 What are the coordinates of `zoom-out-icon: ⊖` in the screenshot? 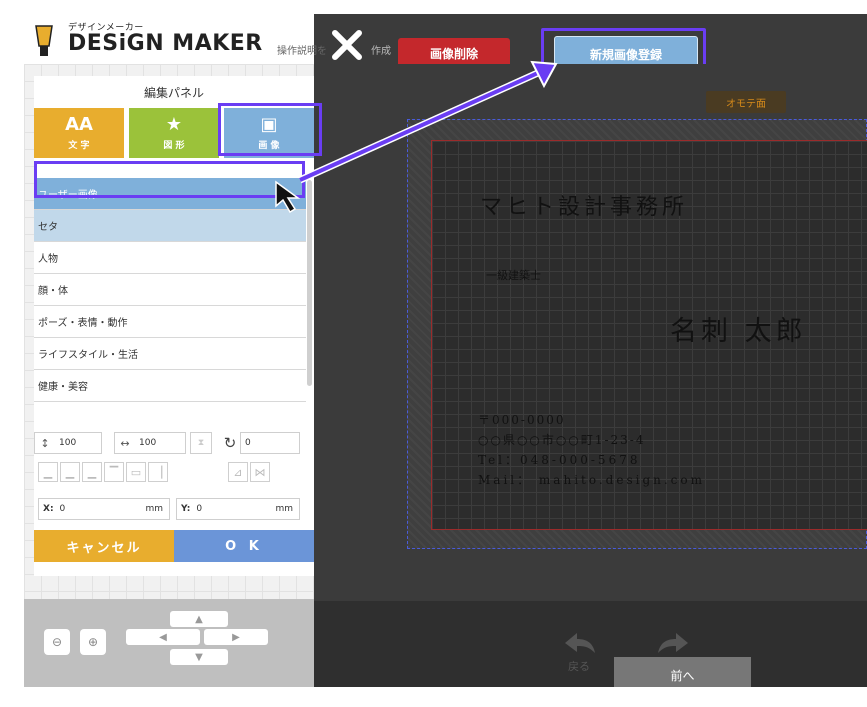 It's located at (57, 642).